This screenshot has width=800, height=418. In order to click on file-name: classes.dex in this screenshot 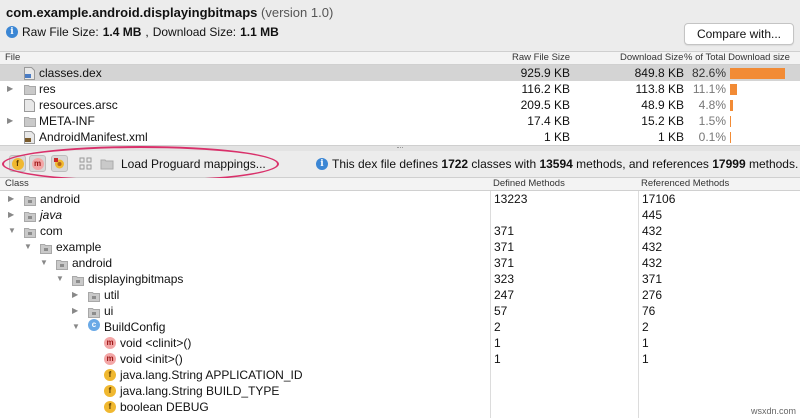, I will do `click(70, 73)`.